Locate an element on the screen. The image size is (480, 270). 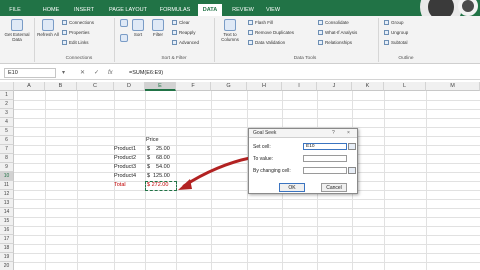
annotation-arrow-shaft is located at coordinates (217, 172).